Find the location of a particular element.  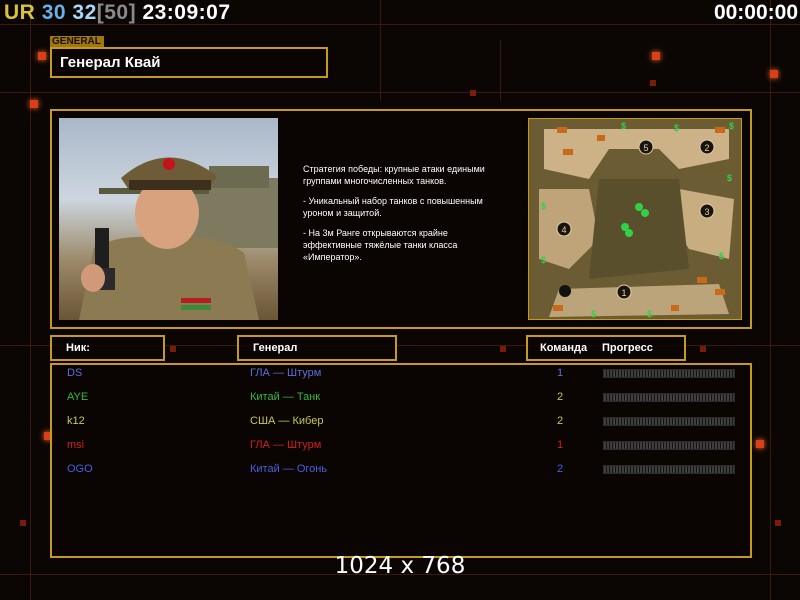

player-row-1: DS ГЛА — Штурм 1 is located at coordinates (407, 374).